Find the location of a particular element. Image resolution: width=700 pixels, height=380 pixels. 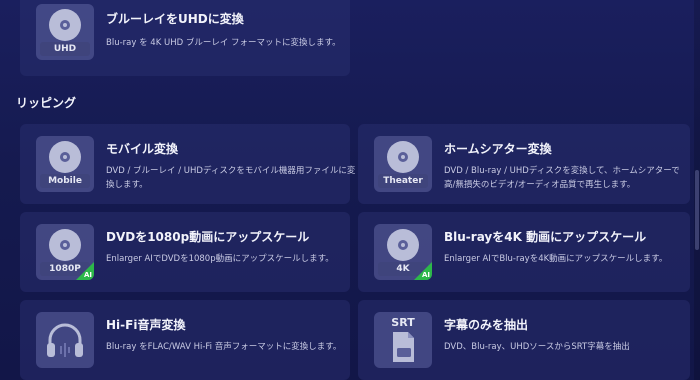

card-description: DVD、Blu-ray、UHDソースからSRT字幕を抽出 is located at coordinates (537, 347).